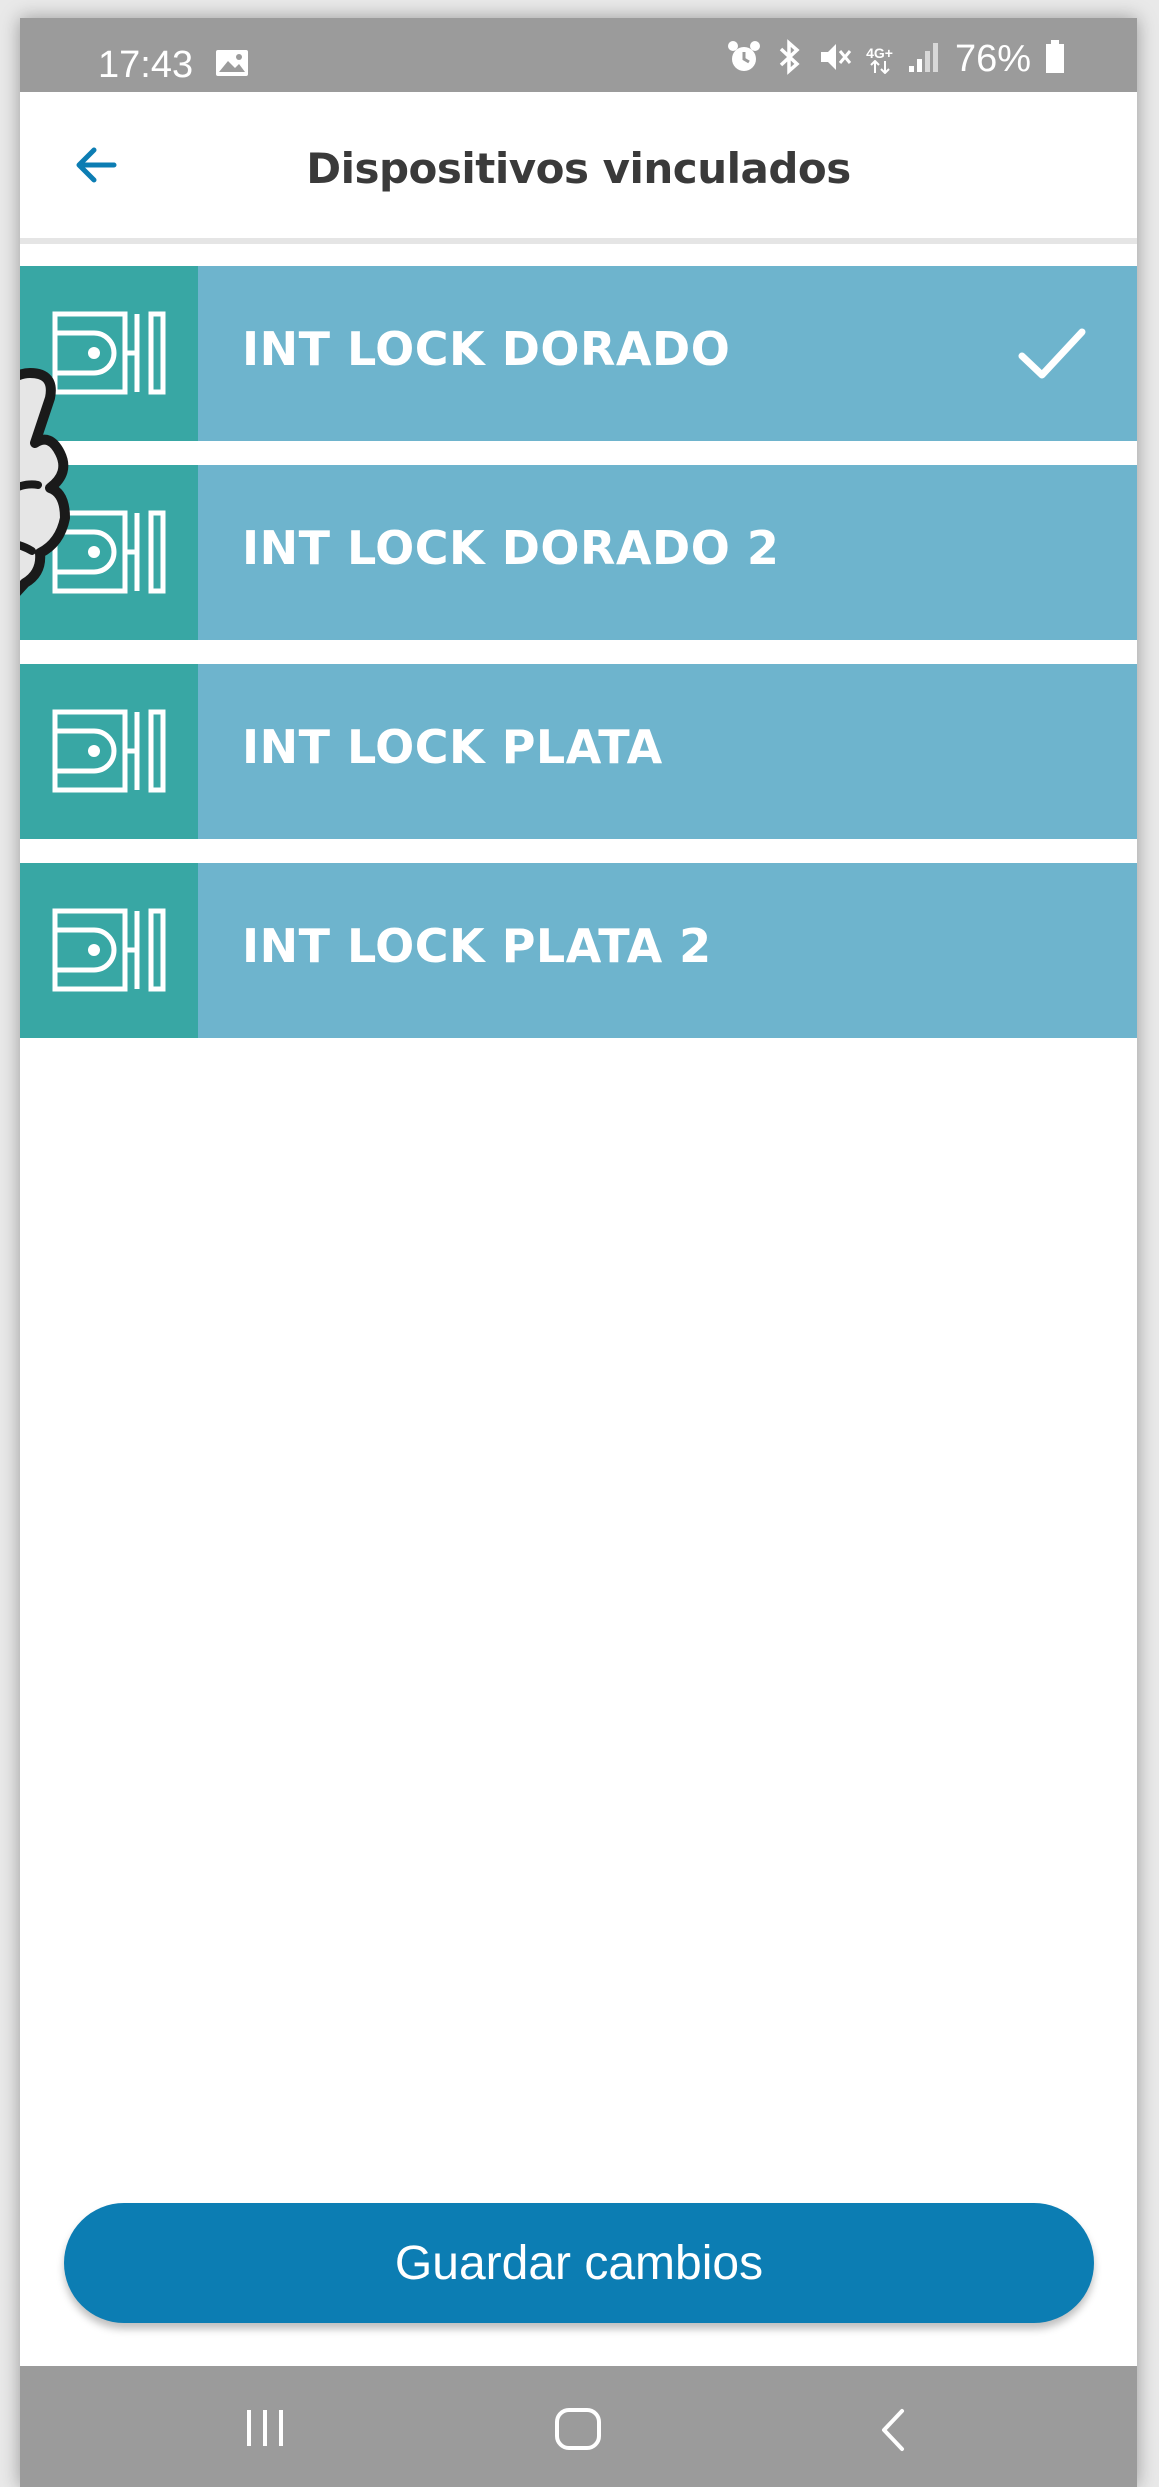  What do you see at coordinates (579, 2263) in the screenshot?
I see `save-button: Guardar cambios` at bounding box center [579, 2263].